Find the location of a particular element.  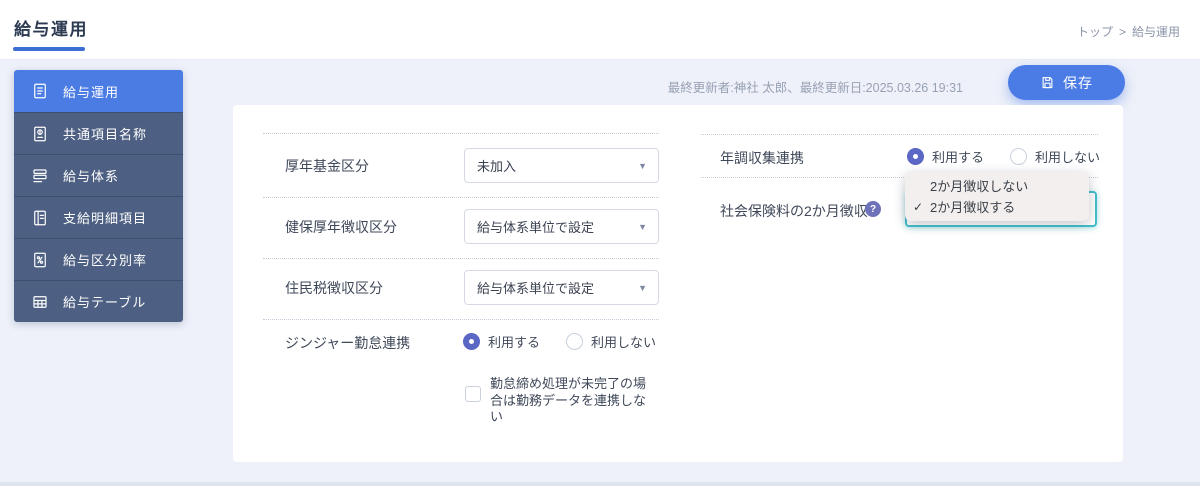

sidebar-item-payslip-items: 支給明細項目 is located at coordinates (98, 217).